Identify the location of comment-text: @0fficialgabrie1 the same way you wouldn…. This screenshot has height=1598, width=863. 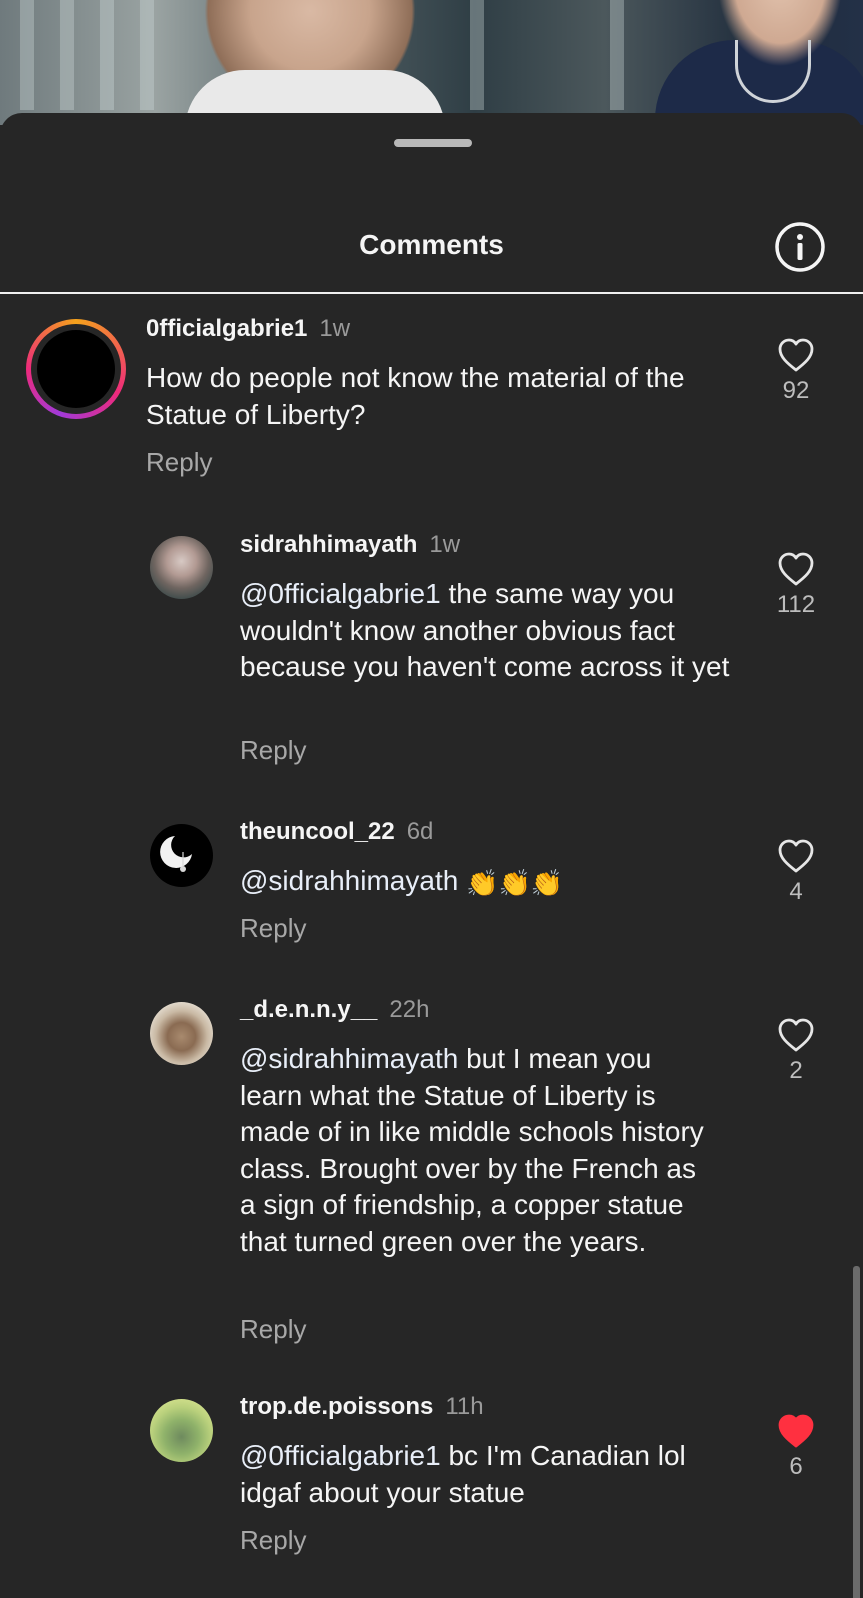
(485, 630).